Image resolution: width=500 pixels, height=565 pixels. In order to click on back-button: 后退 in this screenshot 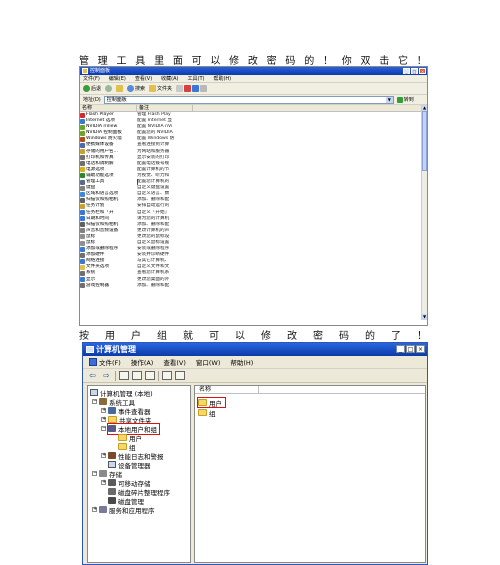, I will do `click(92, 88)`.